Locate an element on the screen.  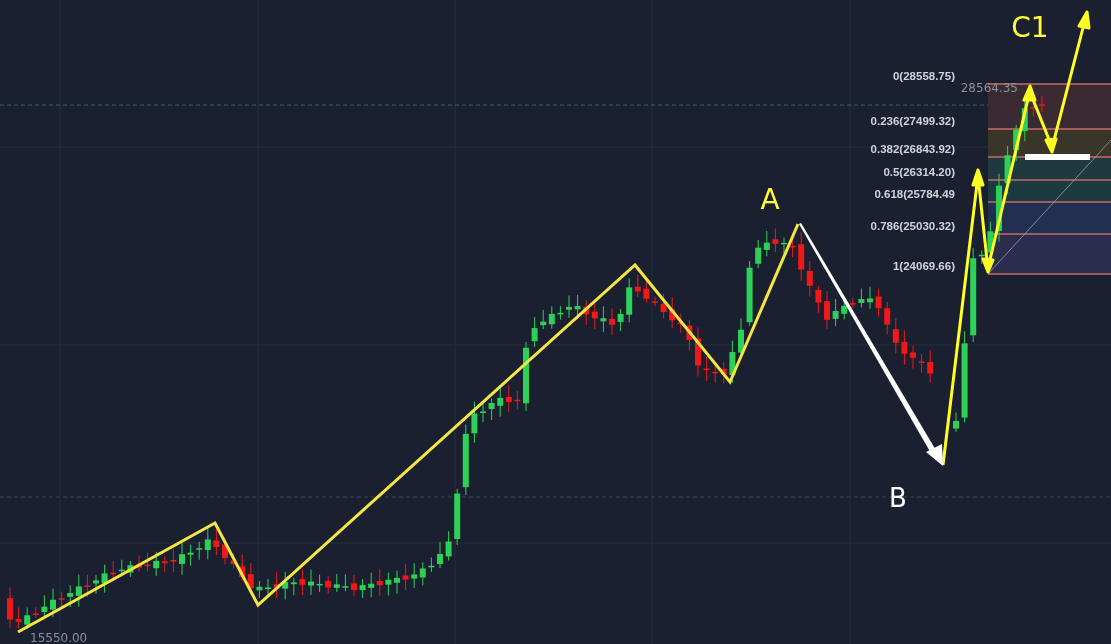
level-marker is located at coordinates (1057, 157).